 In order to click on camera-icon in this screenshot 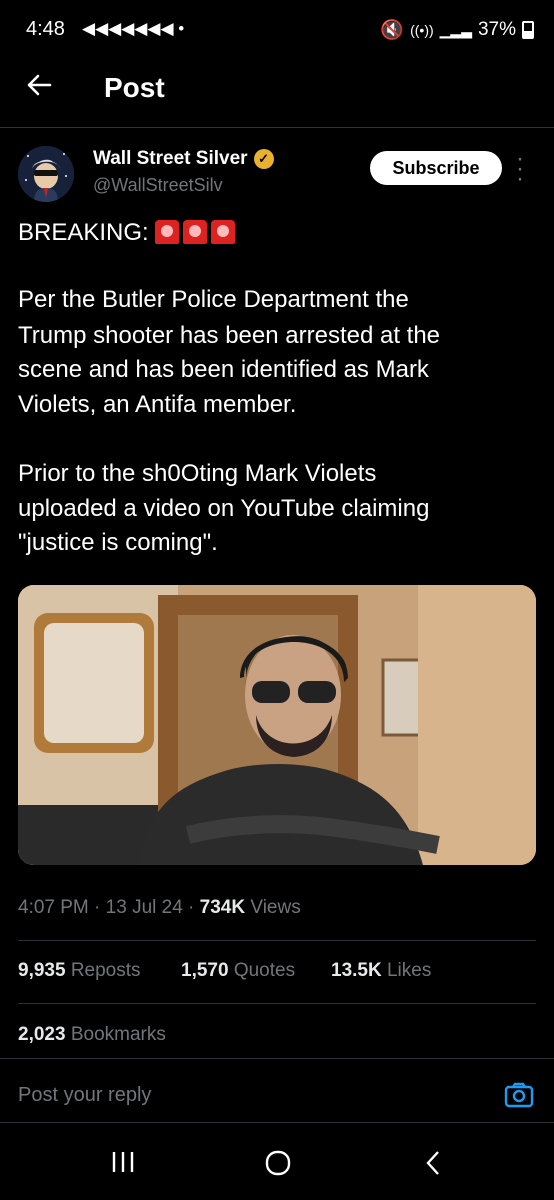, I will do `click(519, 1095)`.